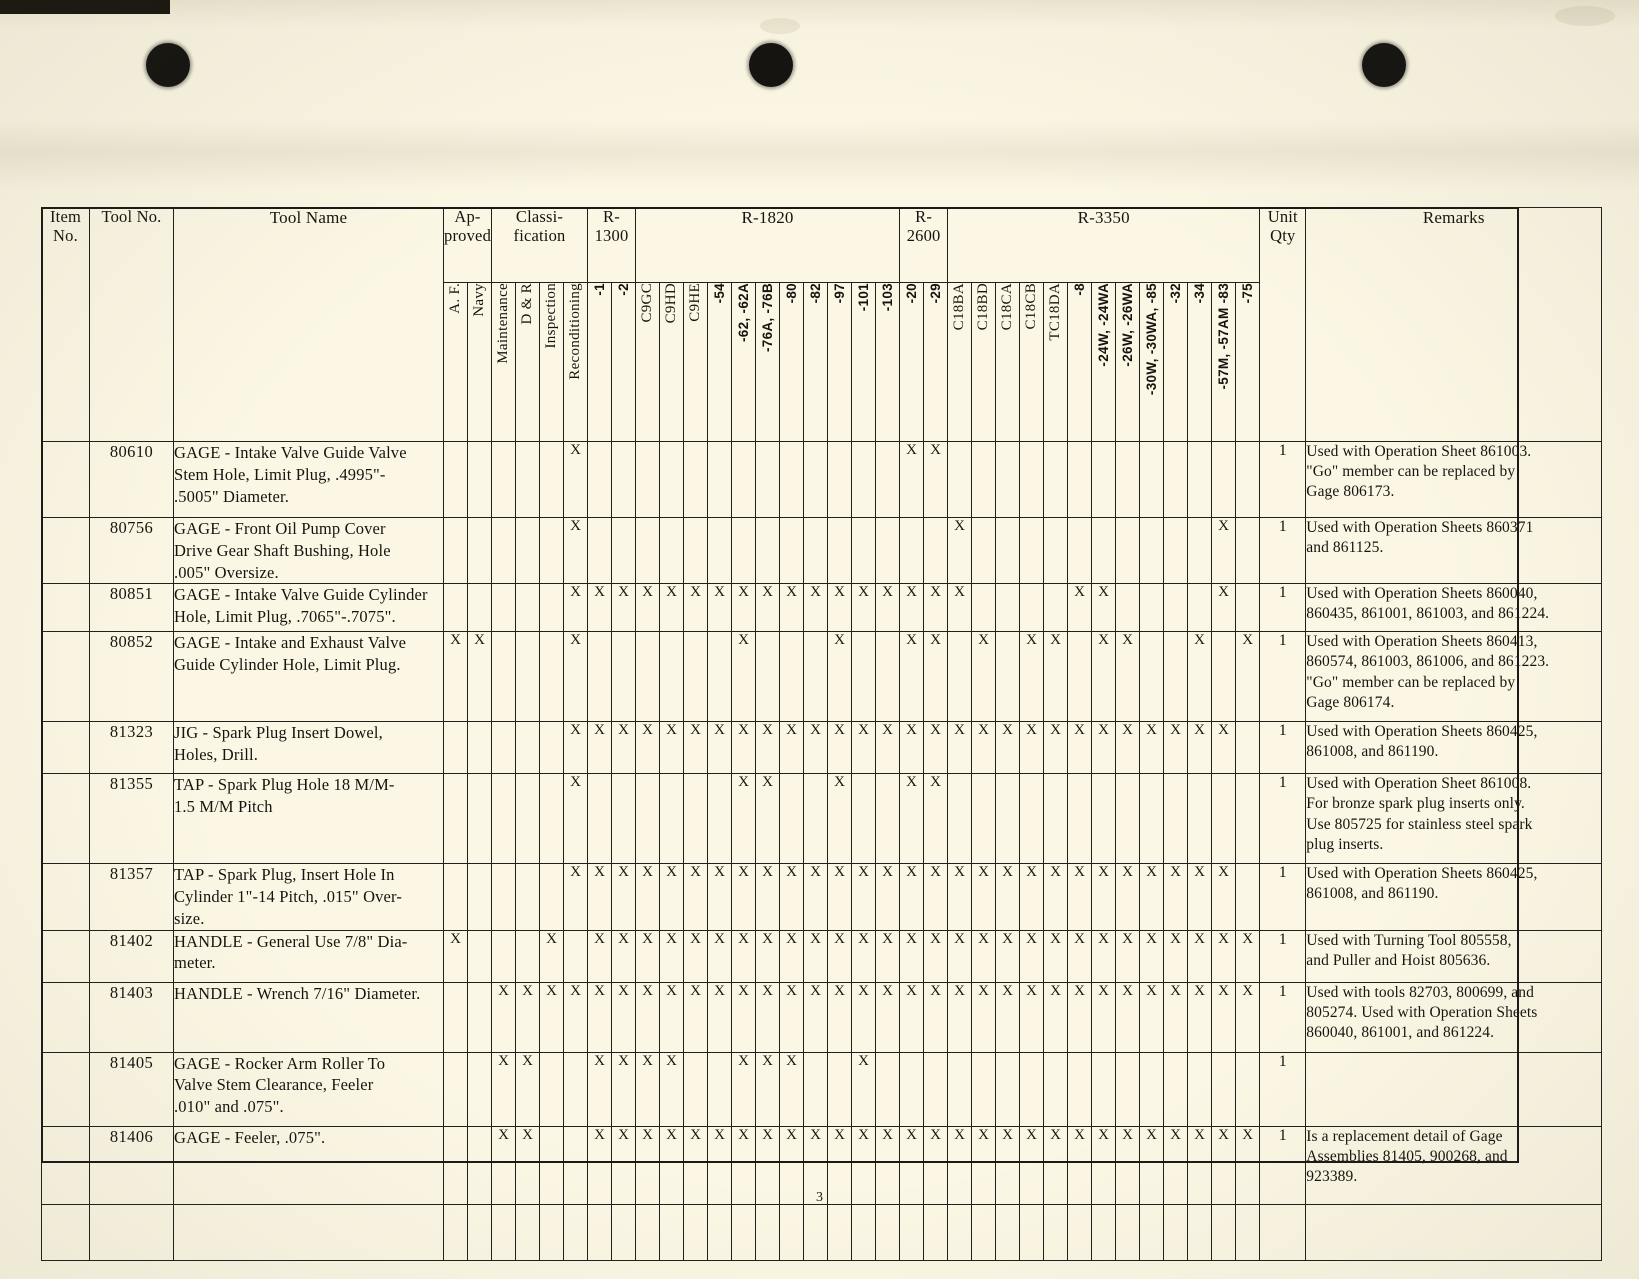 The height and width of the screenshot is (1279, 1639). I want to click on cell-mark-af, so click(455, 1017).